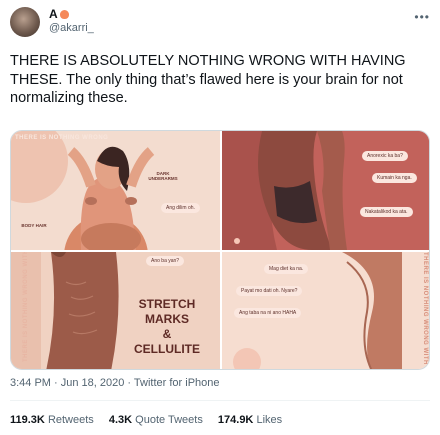 Image resolution: width=440 pixels, height=435 pixels. Describe the element at coordinates (53, 14) in the screenshot. I see `author-name-text: A` at that location.